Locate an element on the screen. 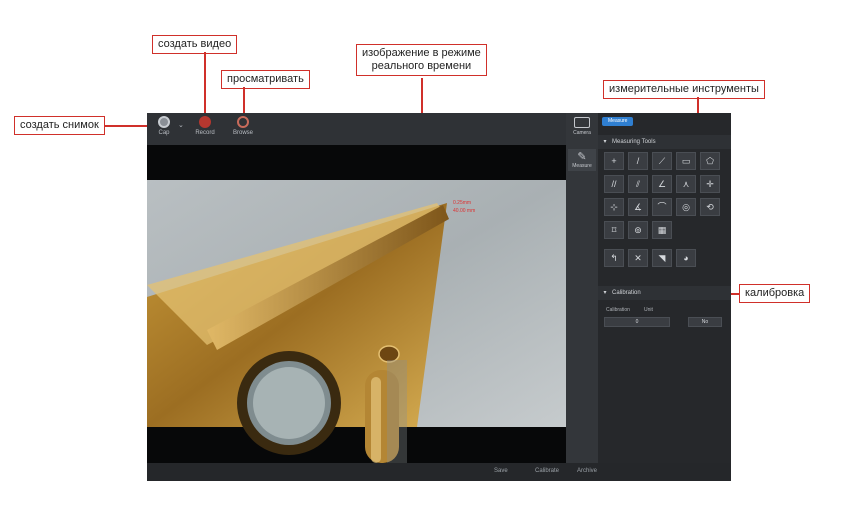  measure-tab: ✎ Measure is located at coordinates (582, 160).